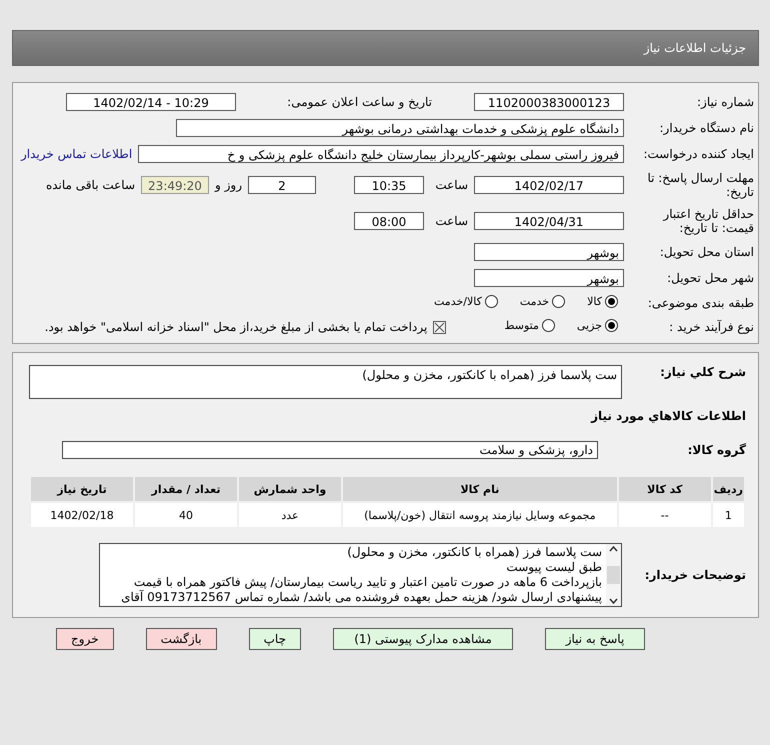 This screenshot has height=745, width=770. What do you see at coordinates (728, 515) in the screenshot?
I see `table-cell: 1` at bounding box center [728, 515].